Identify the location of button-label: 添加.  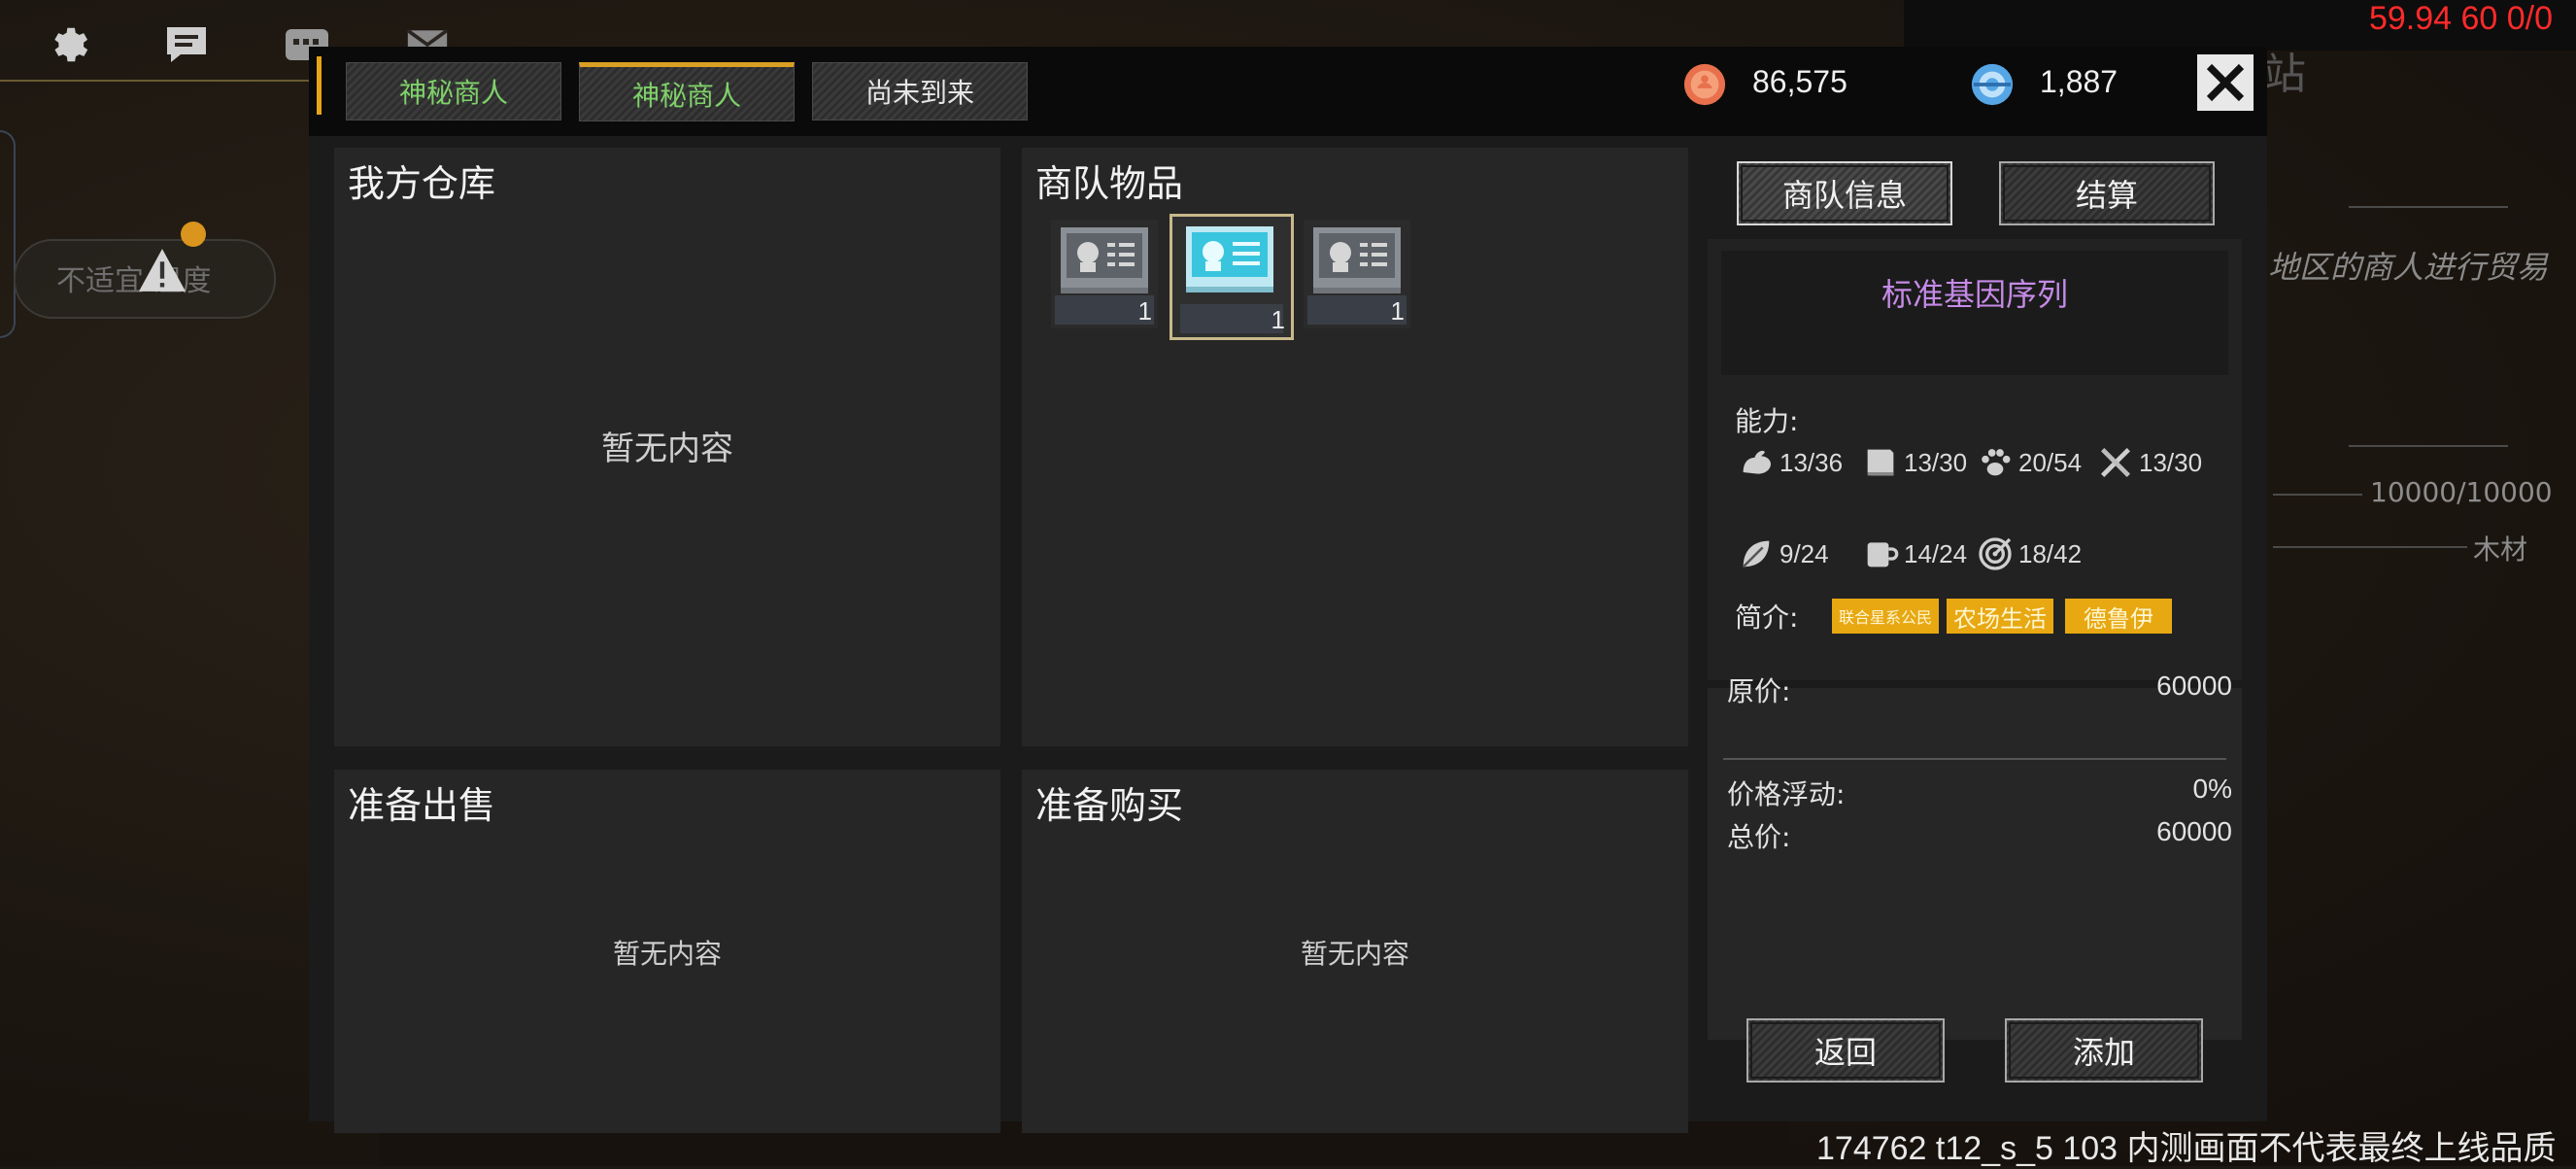
(2103, 1052).